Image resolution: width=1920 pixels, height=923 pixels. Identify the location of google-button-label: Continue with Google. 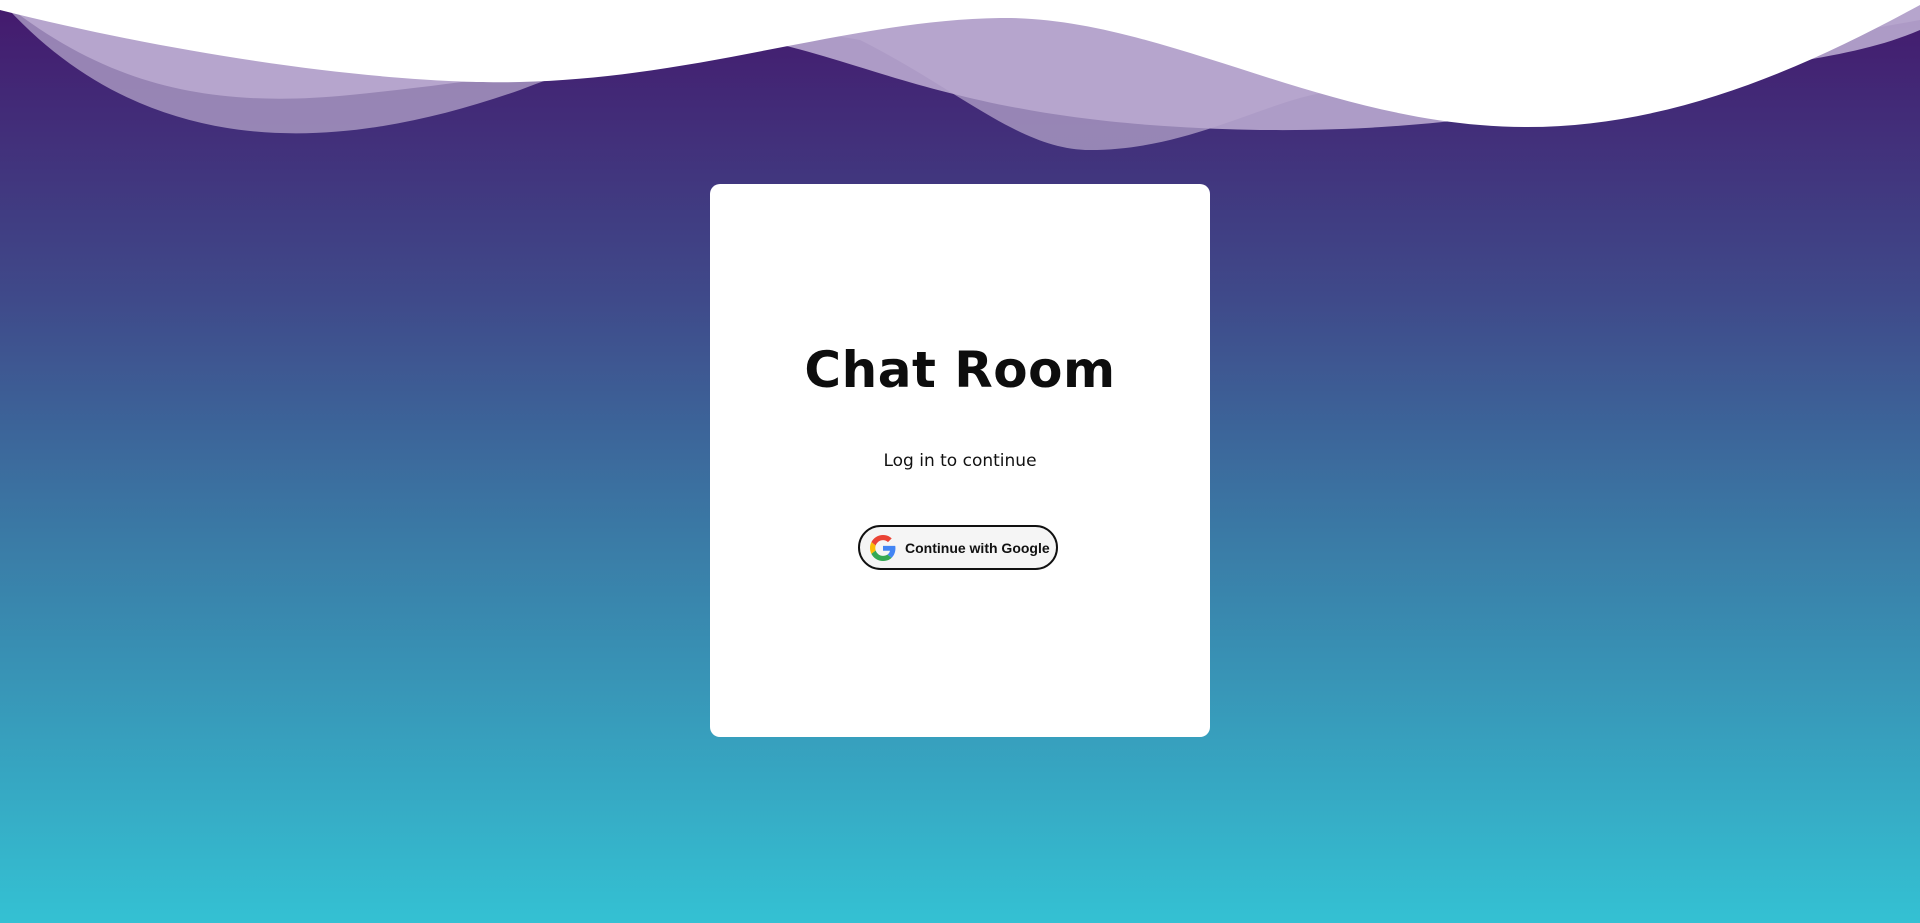
(977, 547).